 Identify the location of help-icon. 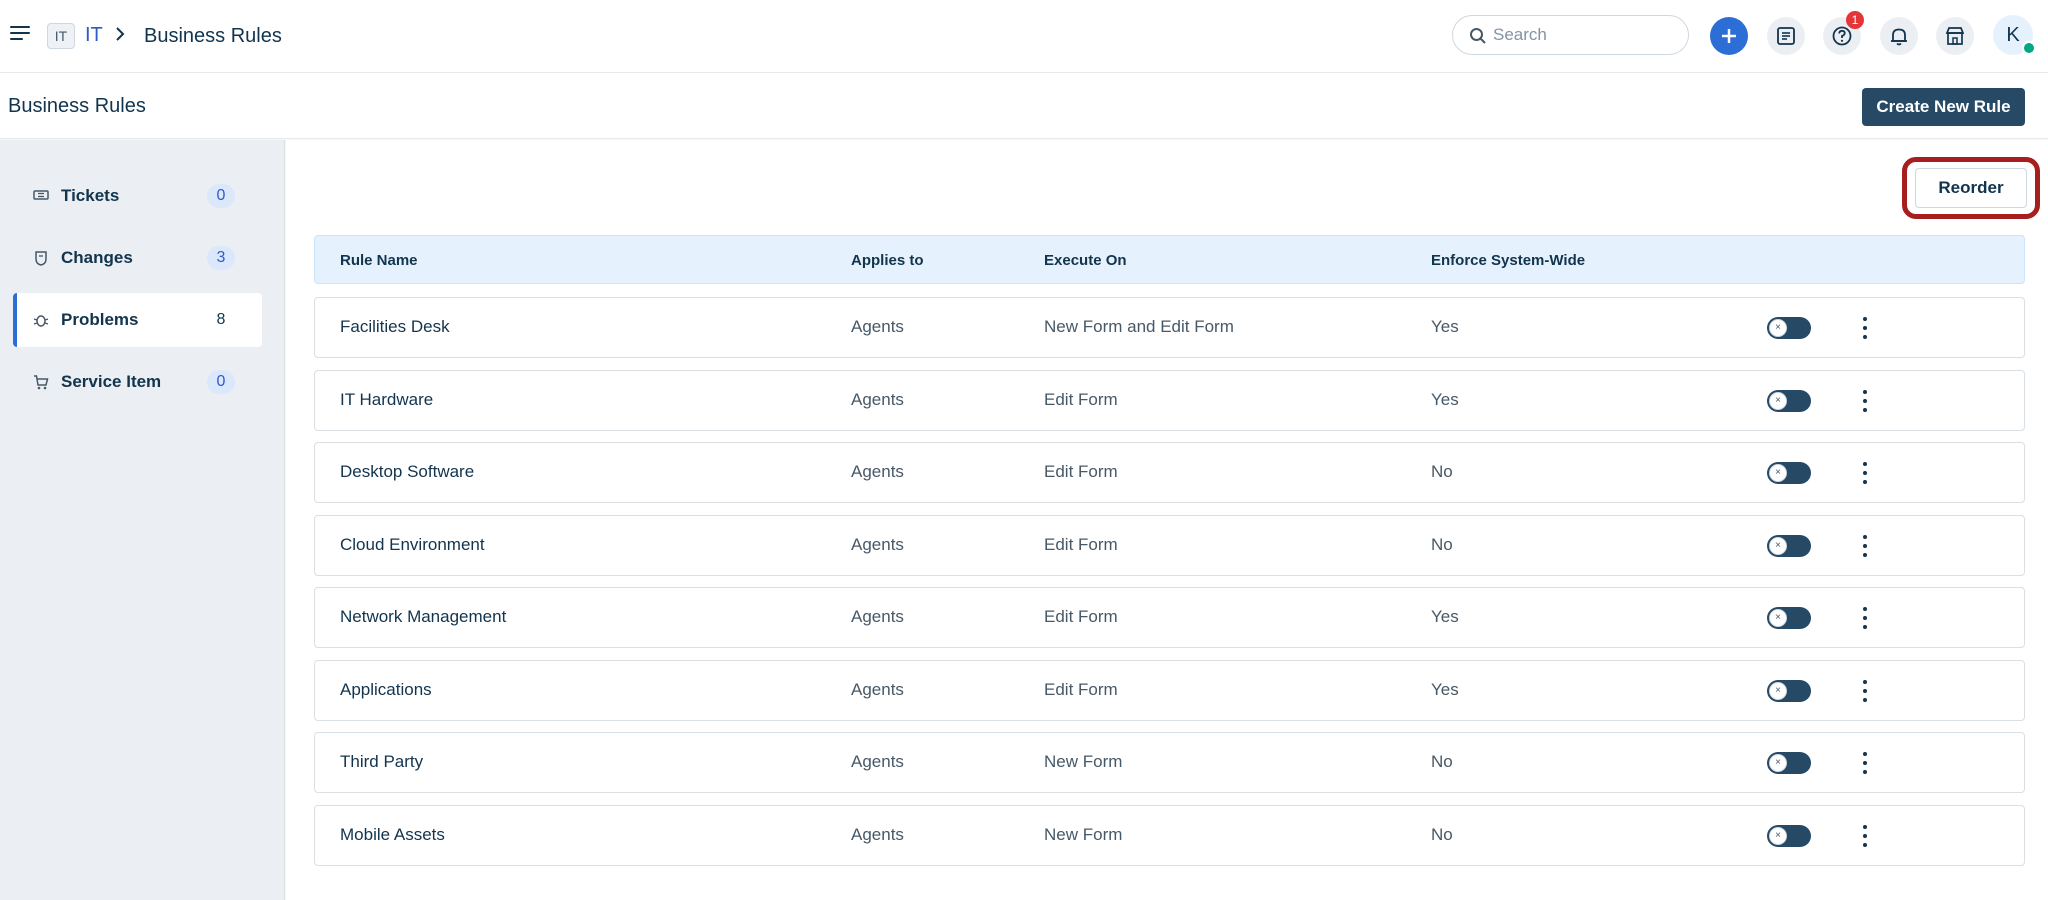
(1842, 36).